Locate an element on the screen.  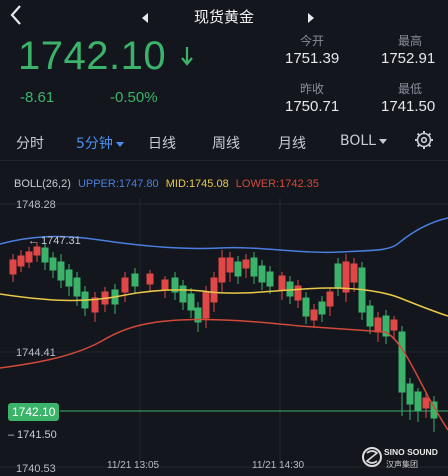
sino-sound-logo: SINO SOUND 汉声集团 is located at coordinates (400, 458).